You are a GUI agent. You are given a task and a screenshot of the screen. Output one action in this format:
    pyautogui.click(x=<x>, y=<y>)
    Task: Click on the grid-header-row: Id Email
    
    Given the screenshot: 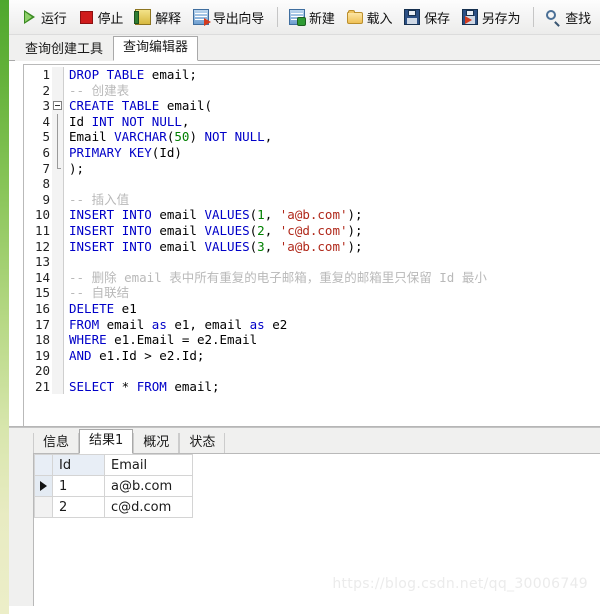 What is the action you would take?
    pyautogui.click(x=113, y=465)
    